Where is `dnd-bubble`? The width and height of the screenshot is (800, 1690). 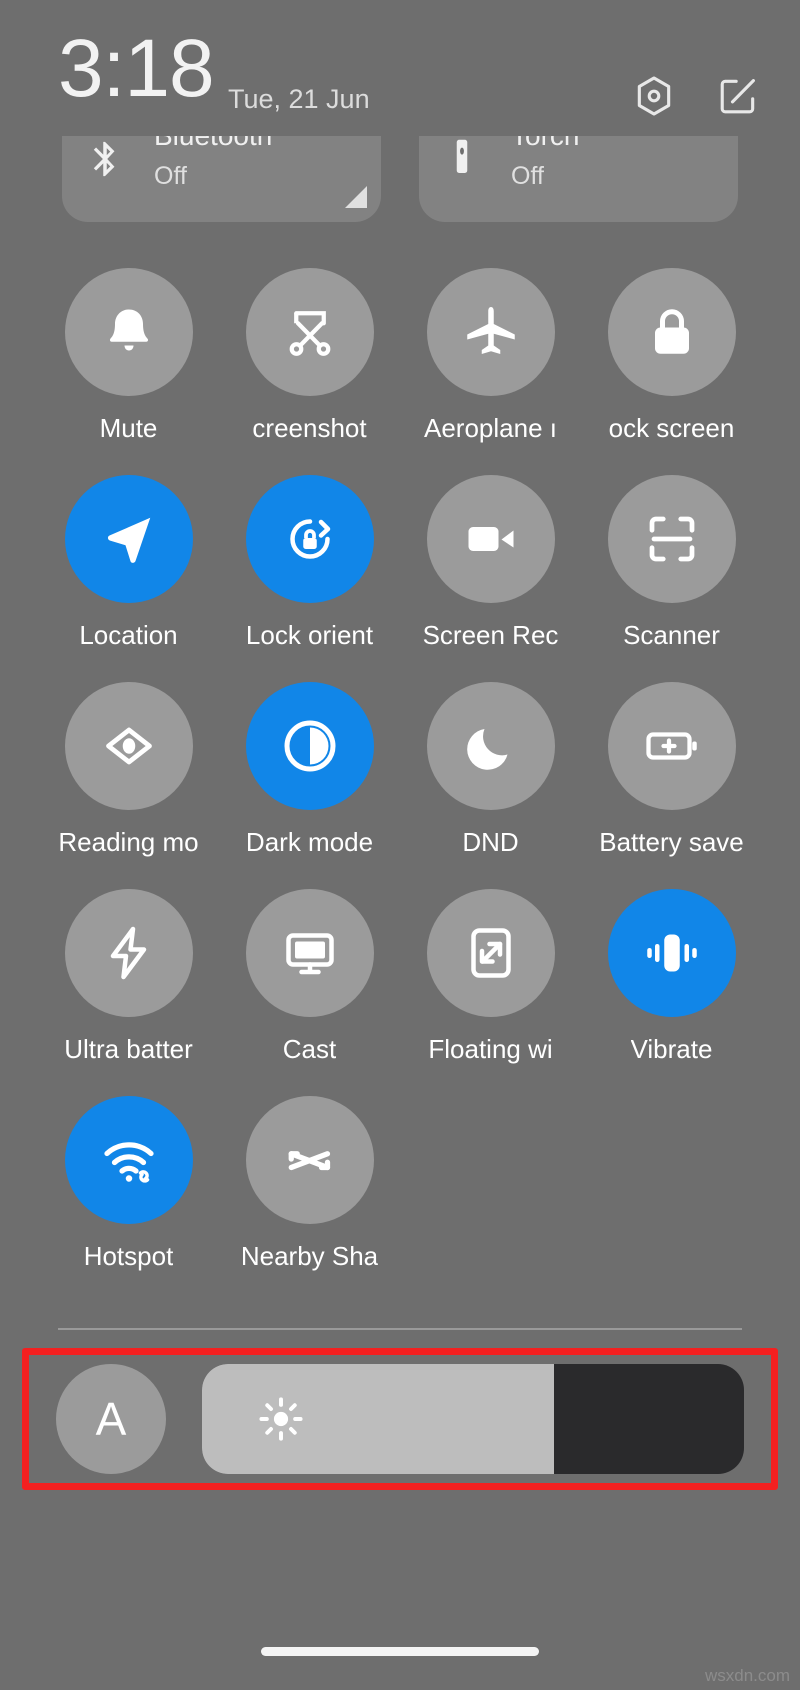
dnd-bubble is located at coordinates (490, 746).